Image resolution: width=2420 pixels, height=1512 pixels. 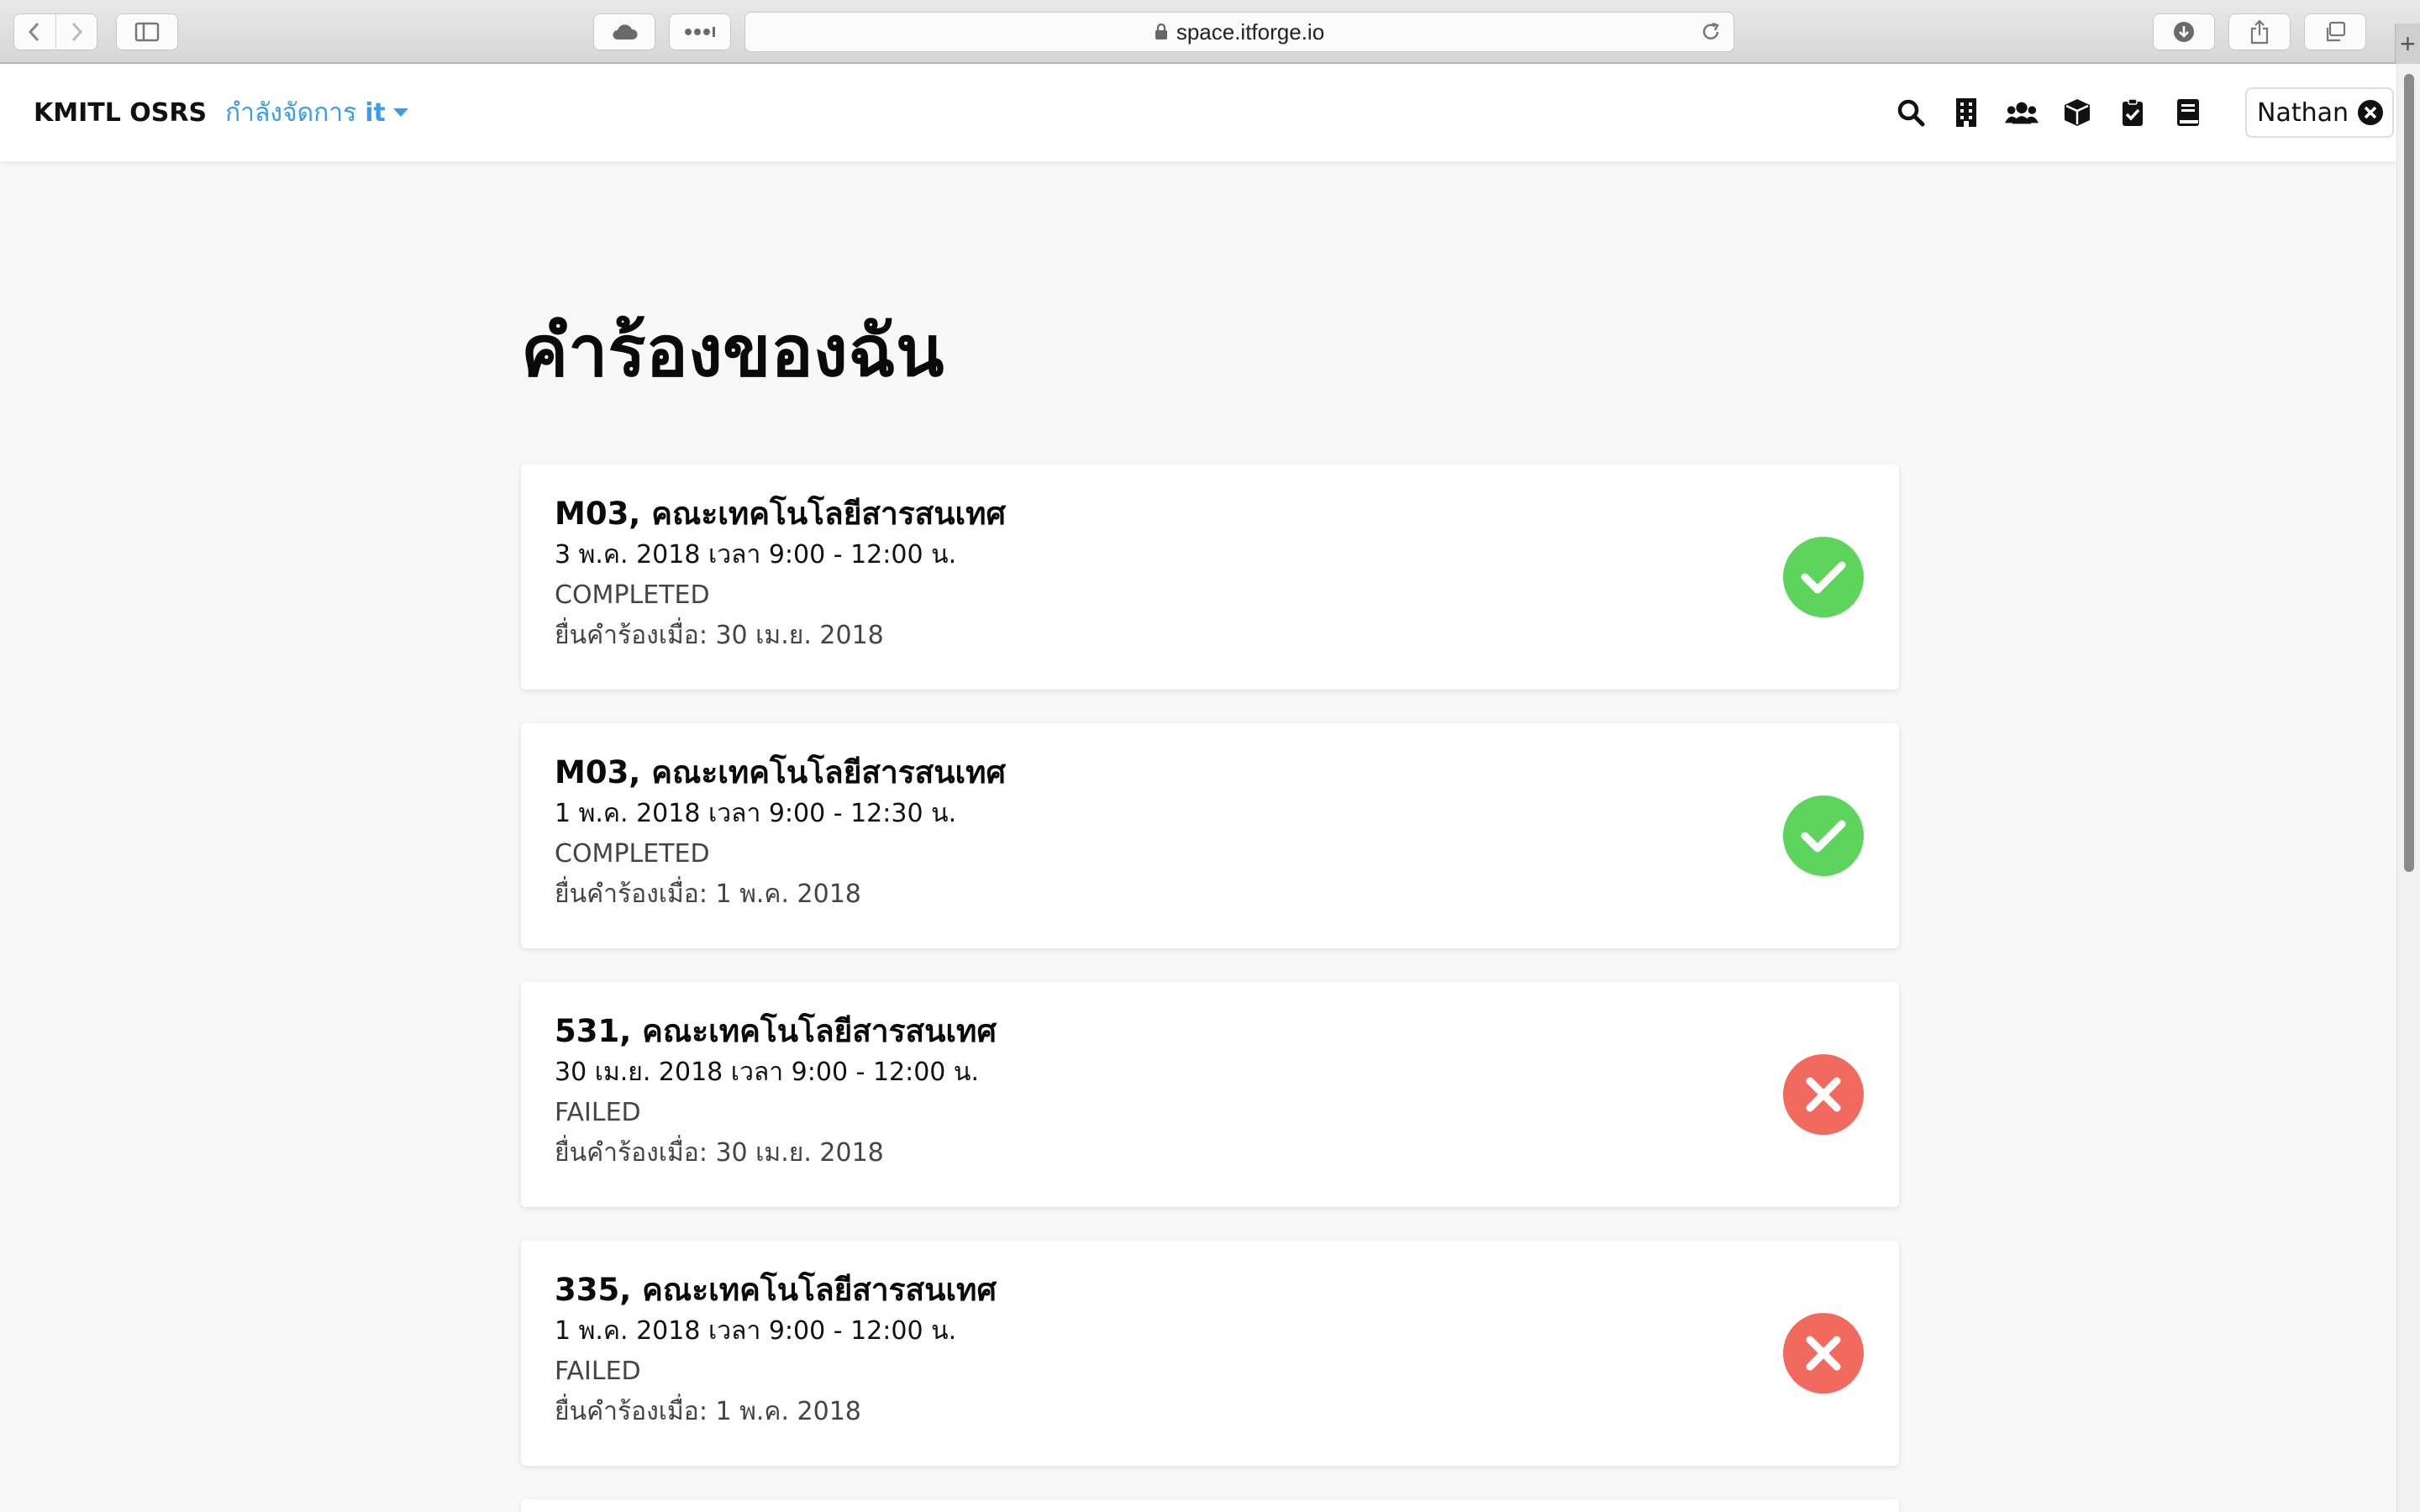 What do you see at coordinates (1966, 112) in the screenshot?
I see `building-icon` at bounding box center [1966, 112].